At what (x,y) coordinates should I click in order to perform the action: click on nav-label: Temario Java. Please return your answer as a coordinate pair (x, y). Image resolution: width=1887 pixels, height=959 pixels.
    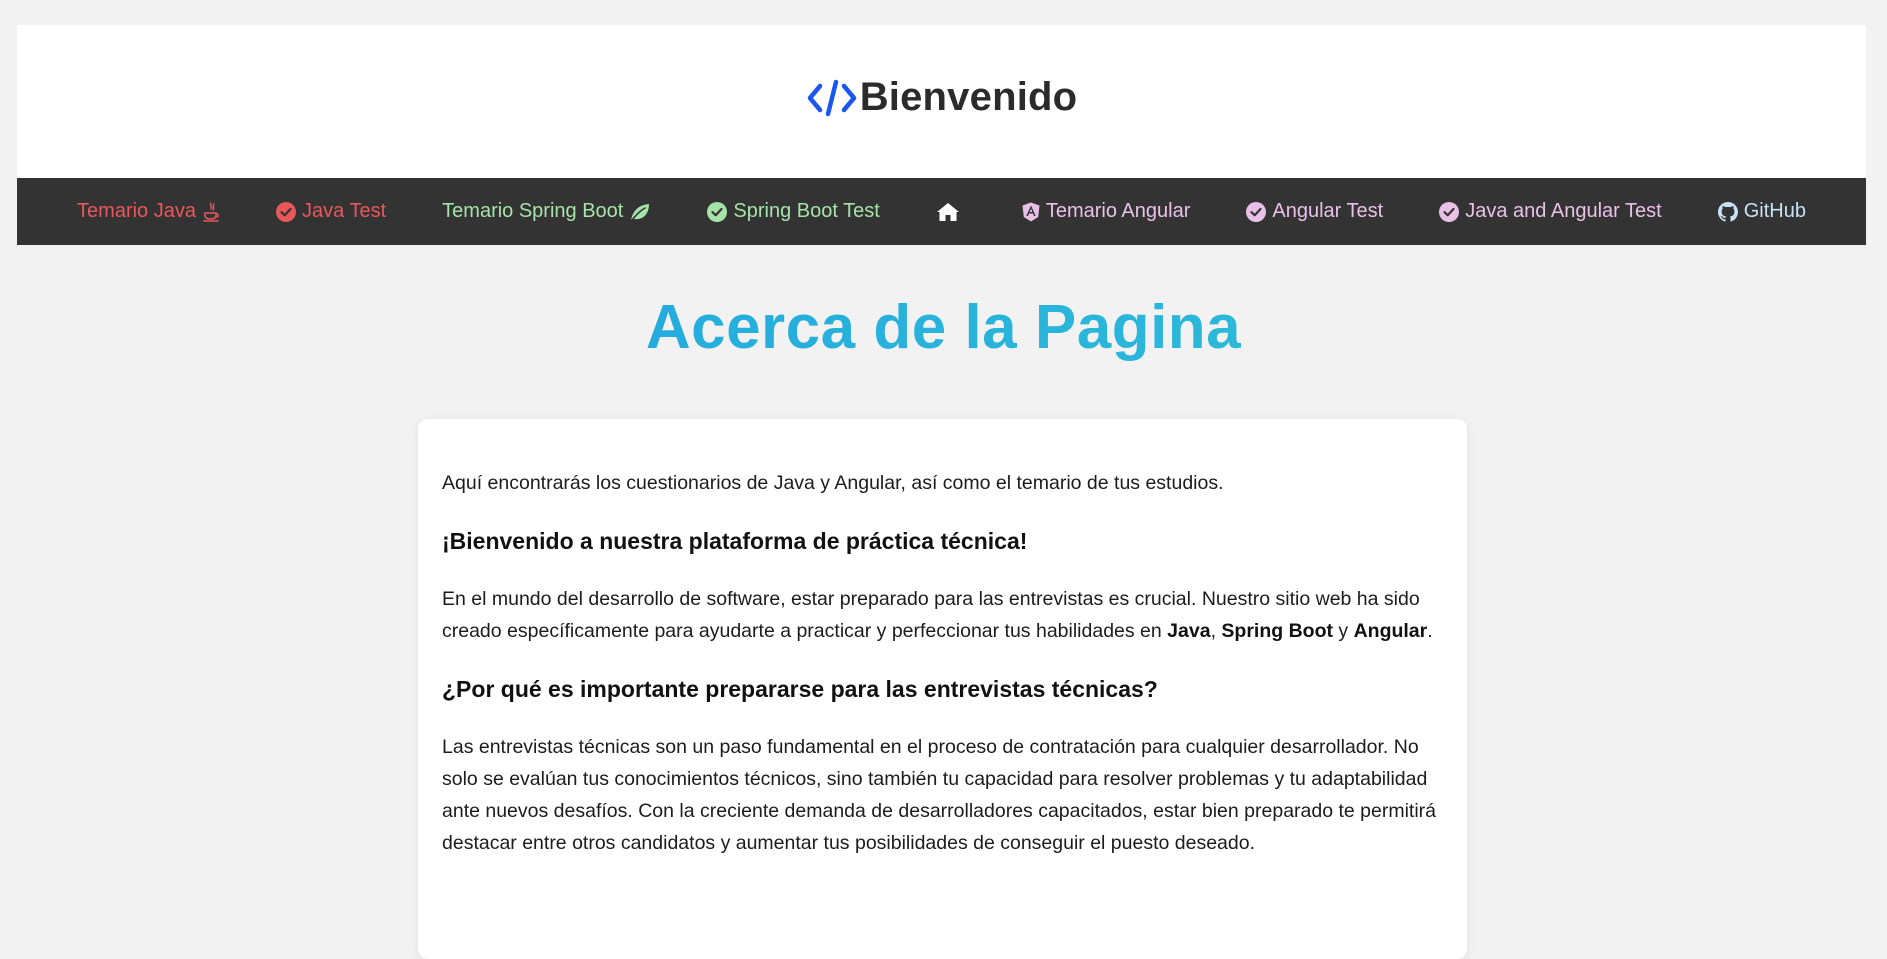
    Looking at the image, I should click on (136, 211).